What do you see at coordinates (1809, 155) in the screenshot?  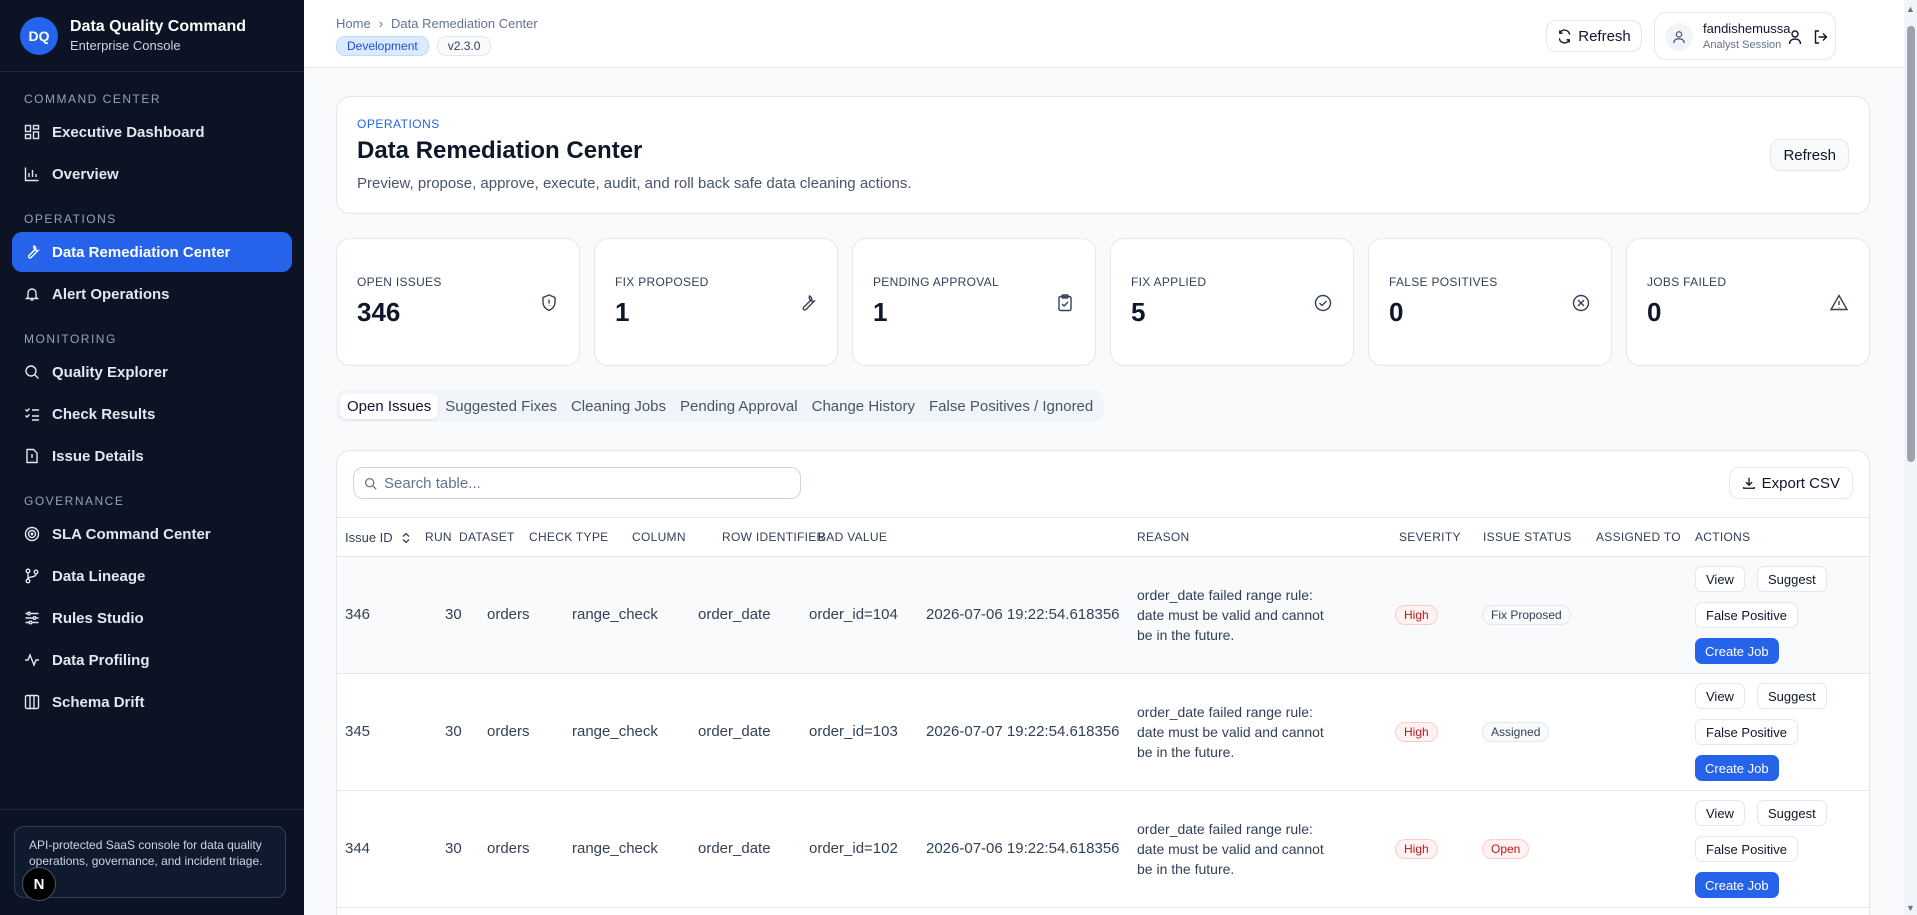 I see `refresh-button: Refresh` at bounding box center [1809, 155].